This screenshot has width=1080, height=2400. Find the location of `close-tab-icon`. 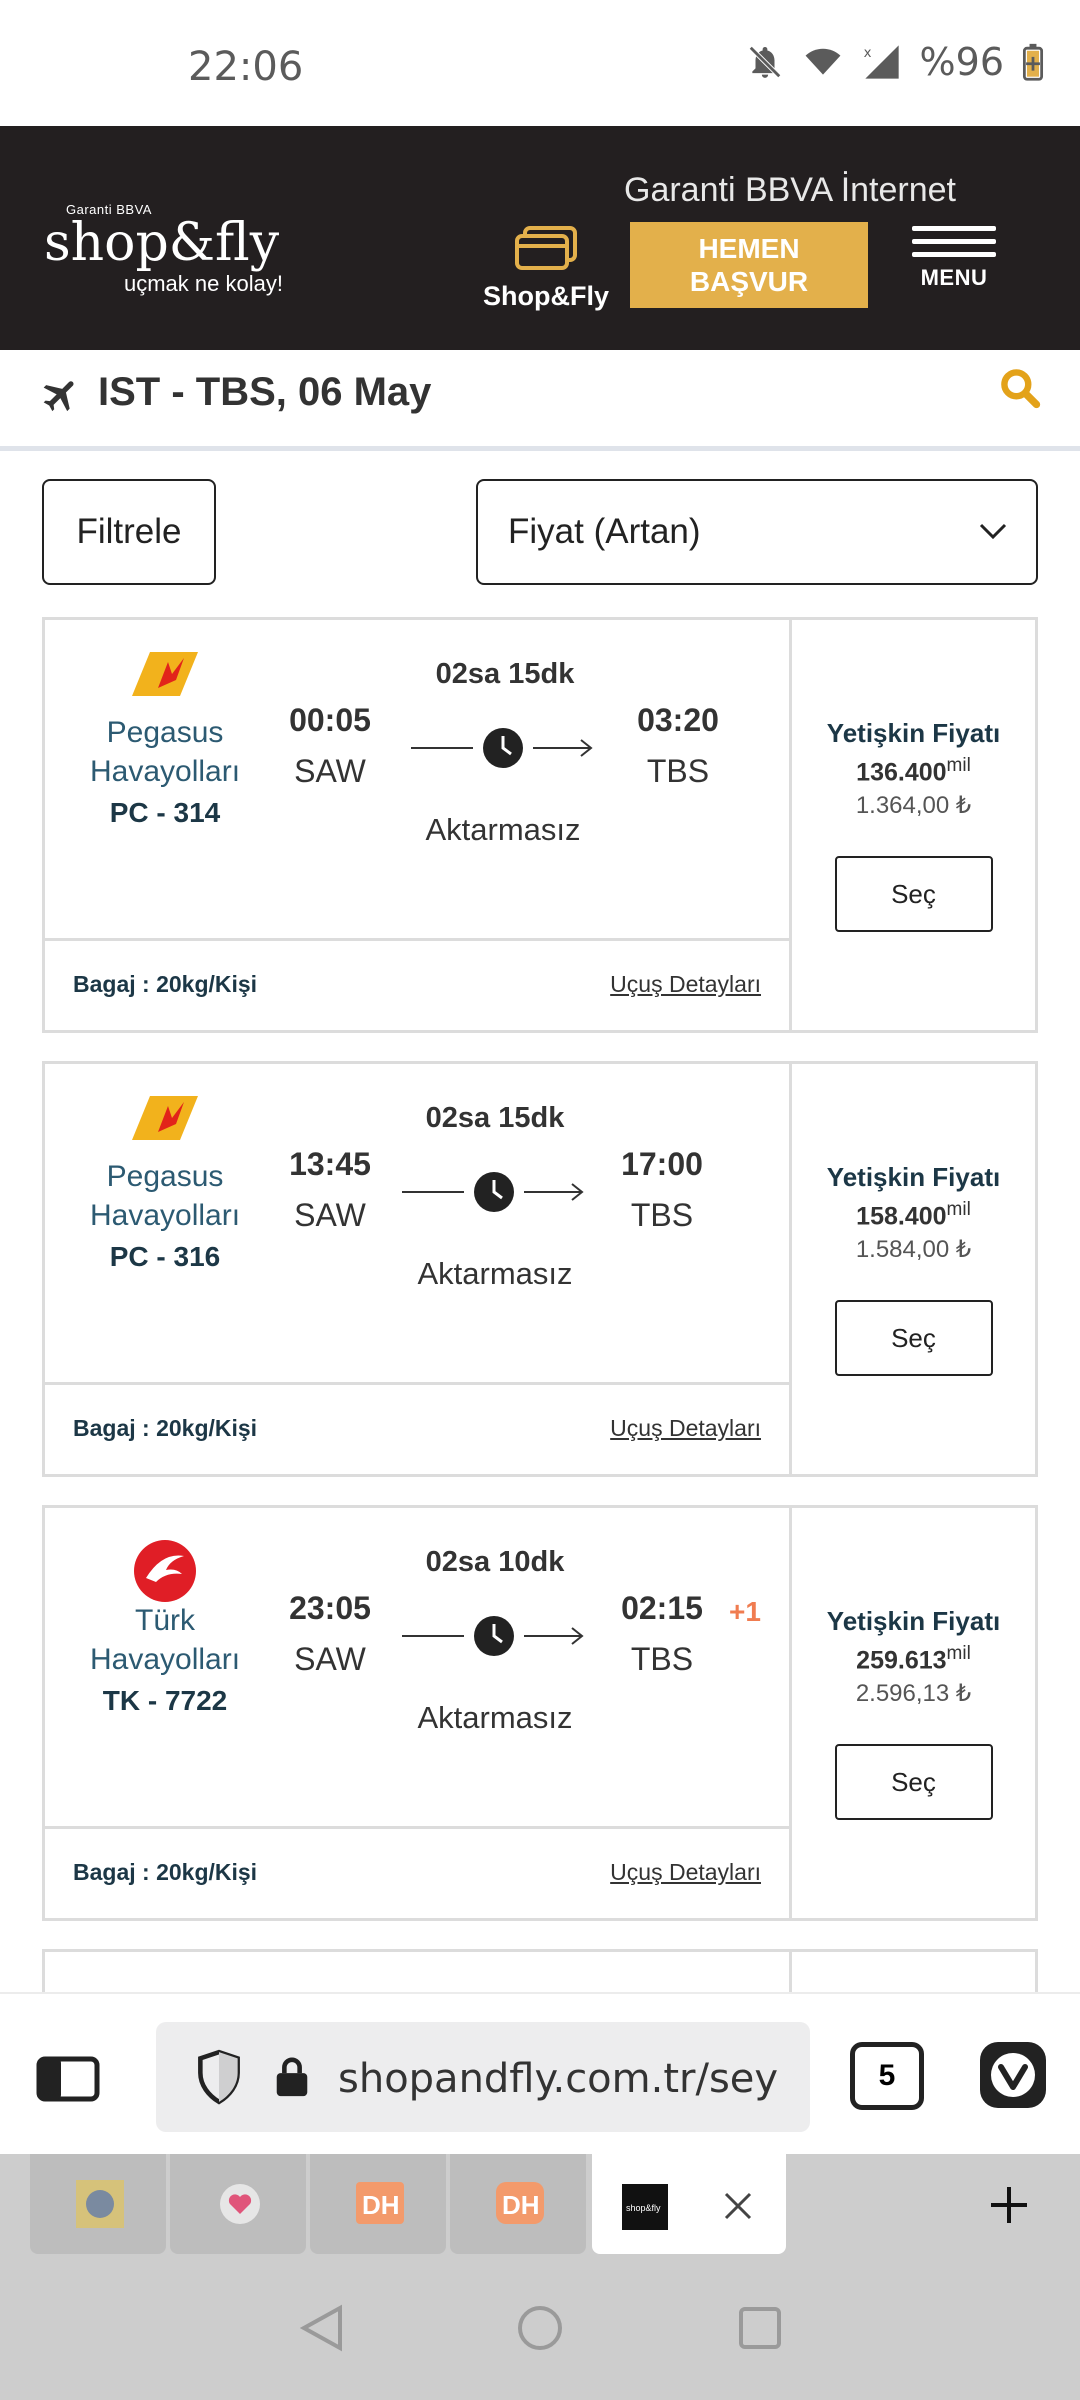

close-tab-icon is located at coordinates (738, 2206).